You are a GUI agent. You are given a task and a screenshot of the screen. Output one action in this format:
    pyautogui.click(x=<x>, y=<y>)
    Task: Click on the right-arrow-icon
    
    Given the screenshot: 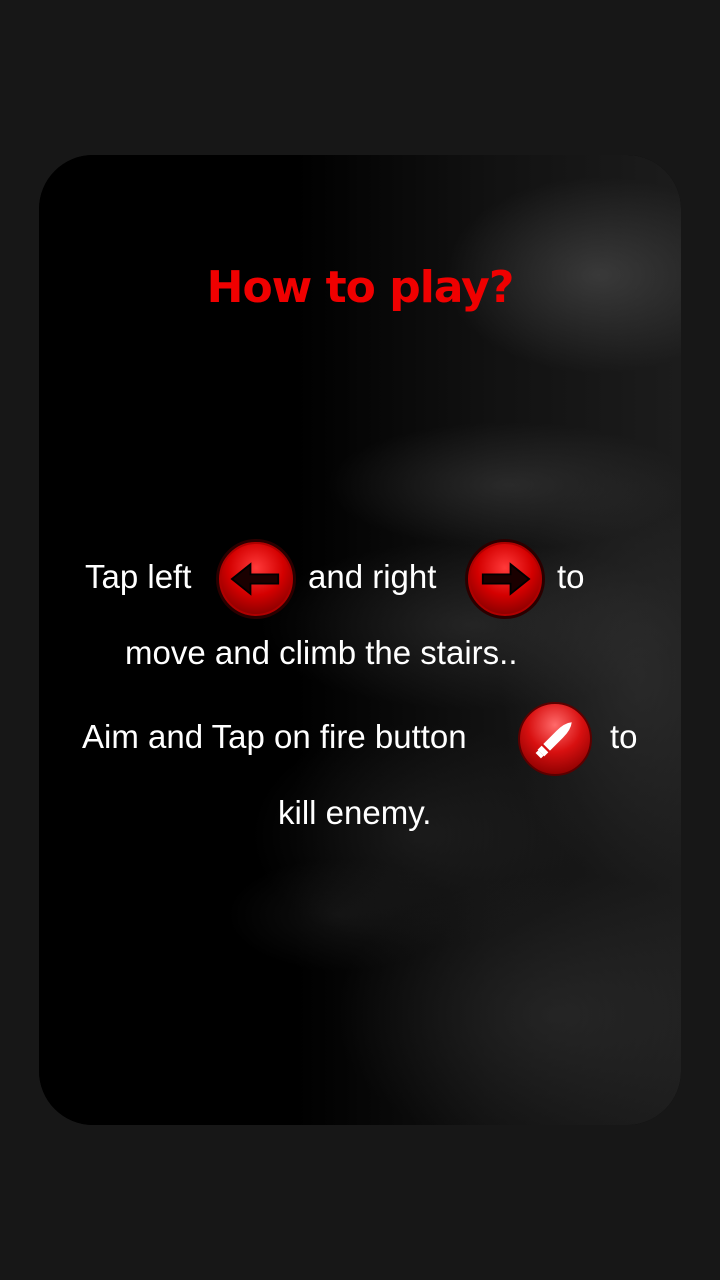 What is the action you would take?
    pyautogui.click(x=506, y=579)
    